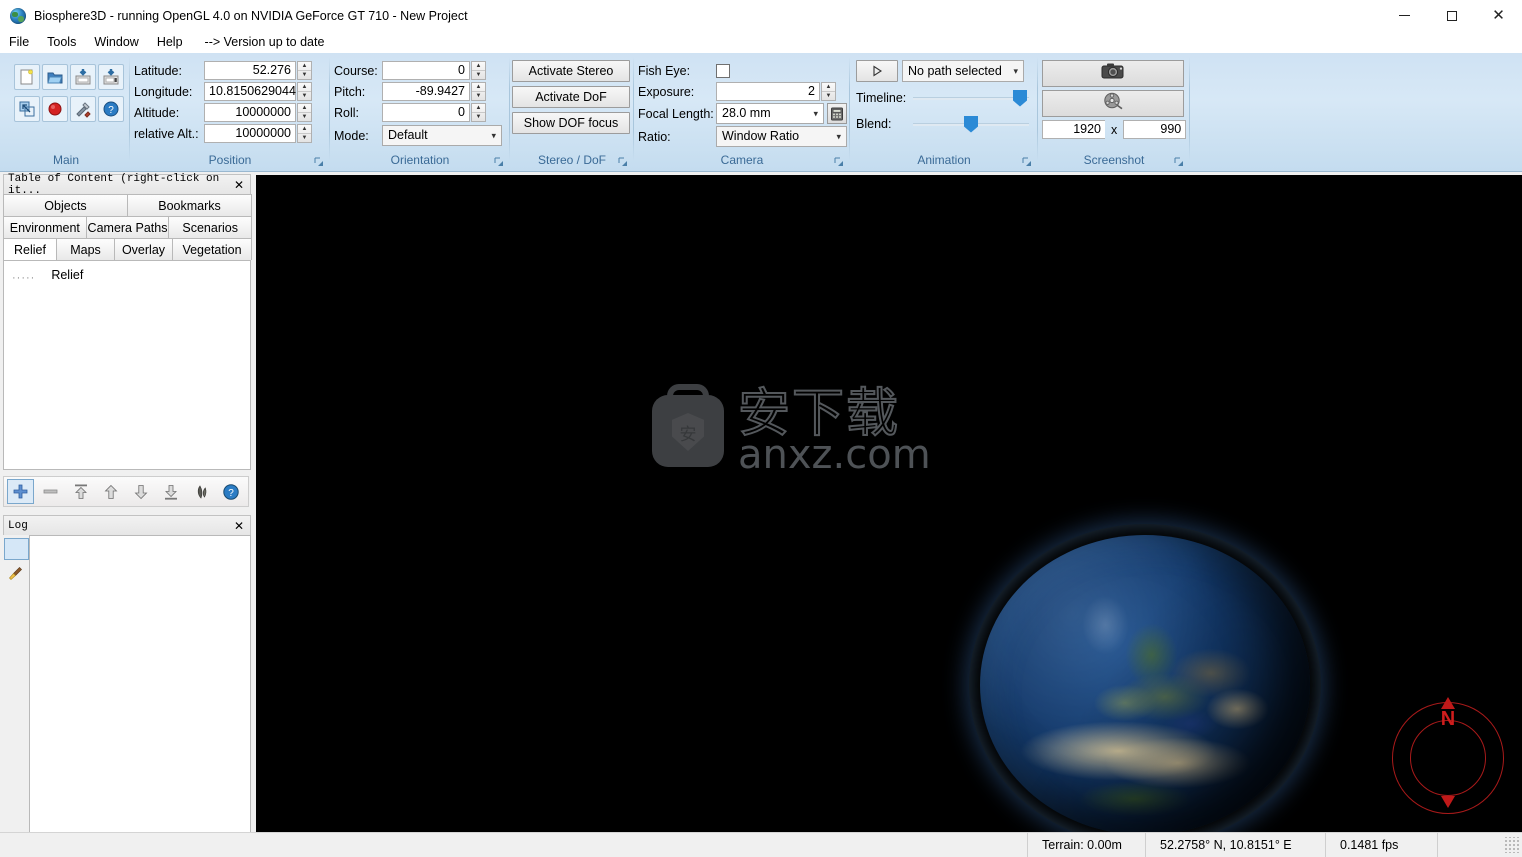  Describe the element at coordinates (83, 109) in the screenshot. I see `tools-icon` at that location.